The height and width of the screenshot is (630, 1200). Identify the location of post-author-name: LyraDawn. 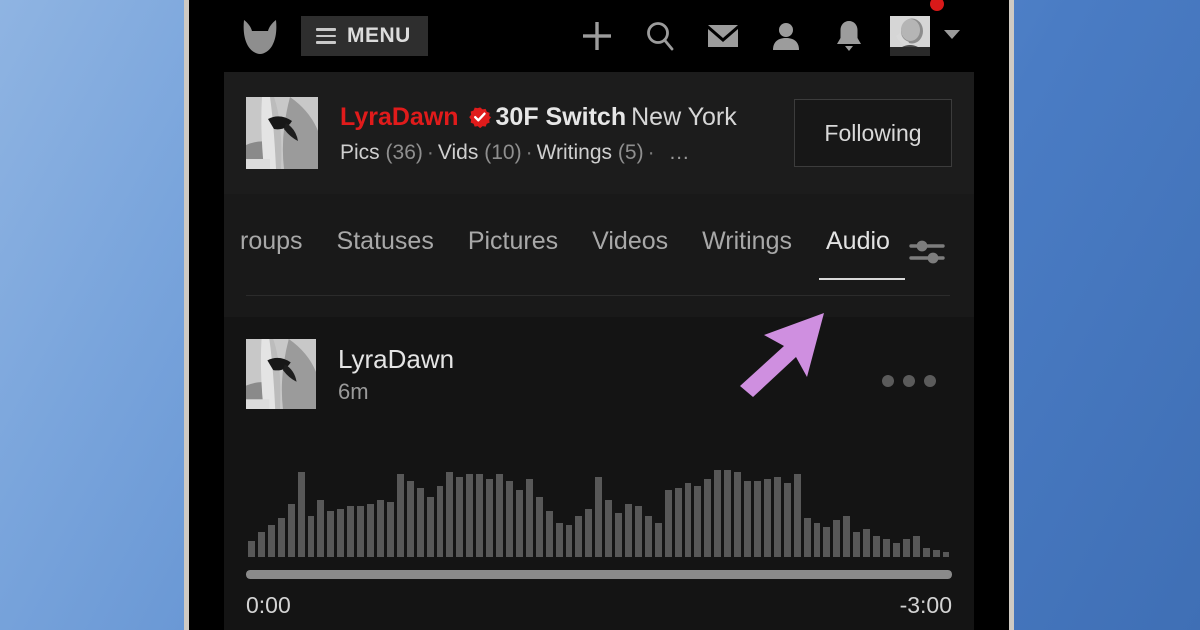
(396, 359).